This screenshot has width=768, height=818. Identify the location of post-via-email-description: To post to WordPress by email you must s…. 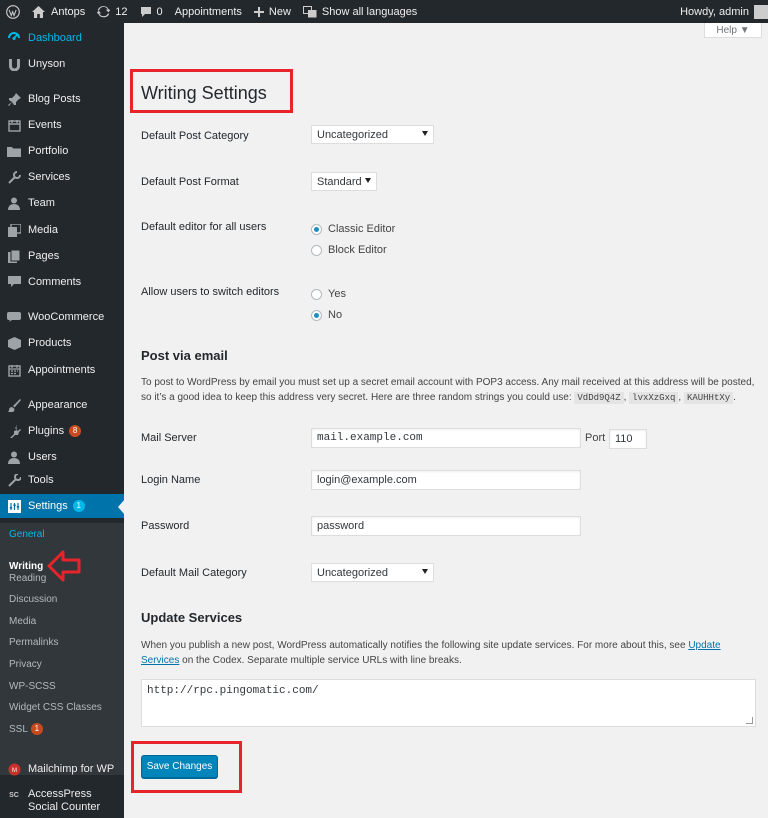
(448, 390).